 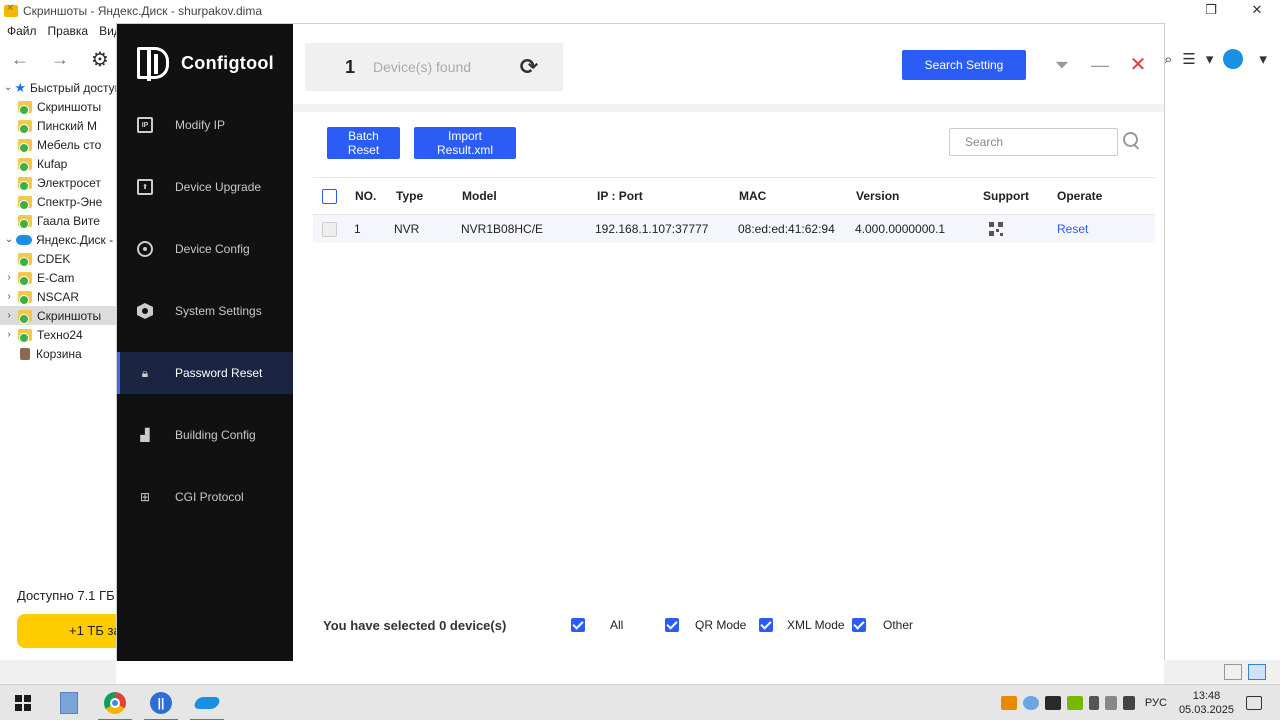 What do you see at coordinates (753, 196) in the screenshot?
I see `column-mac: MAC` at bounding box center [753, 196].